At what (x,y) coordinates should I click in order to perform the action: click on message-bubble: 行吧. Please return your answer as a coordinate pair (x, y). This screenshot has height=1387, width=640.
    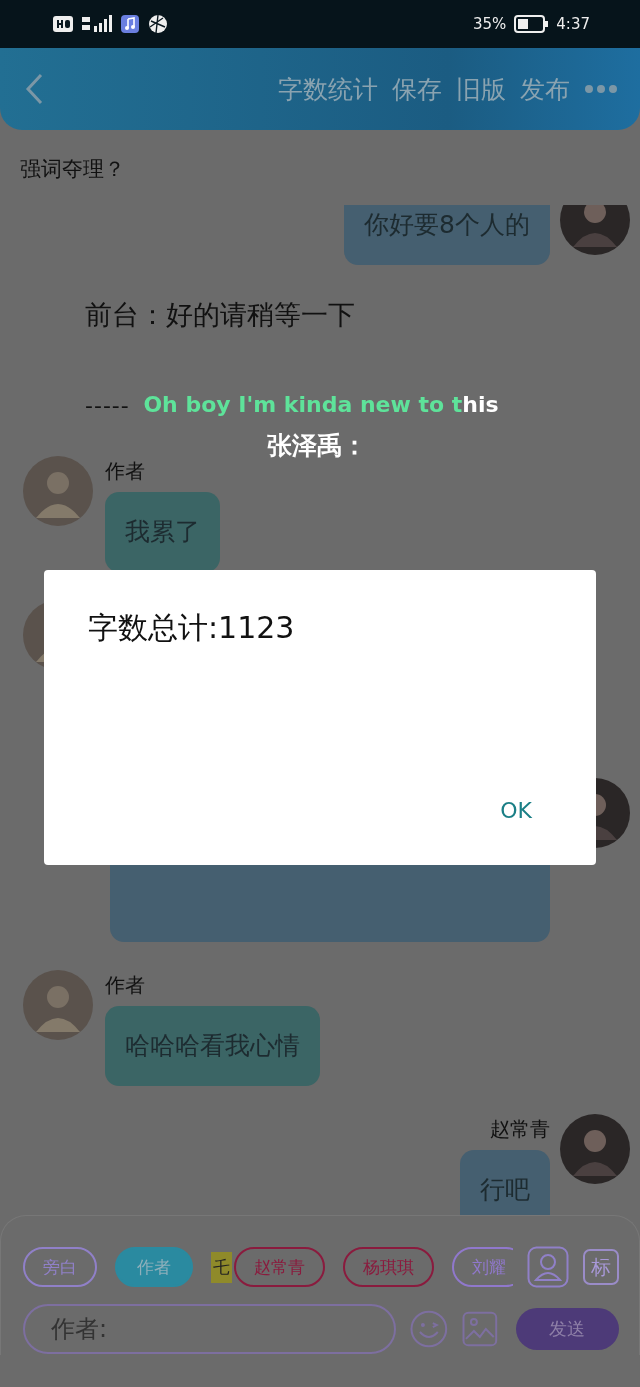
    Looking at the image, I should click on (505, 1182).